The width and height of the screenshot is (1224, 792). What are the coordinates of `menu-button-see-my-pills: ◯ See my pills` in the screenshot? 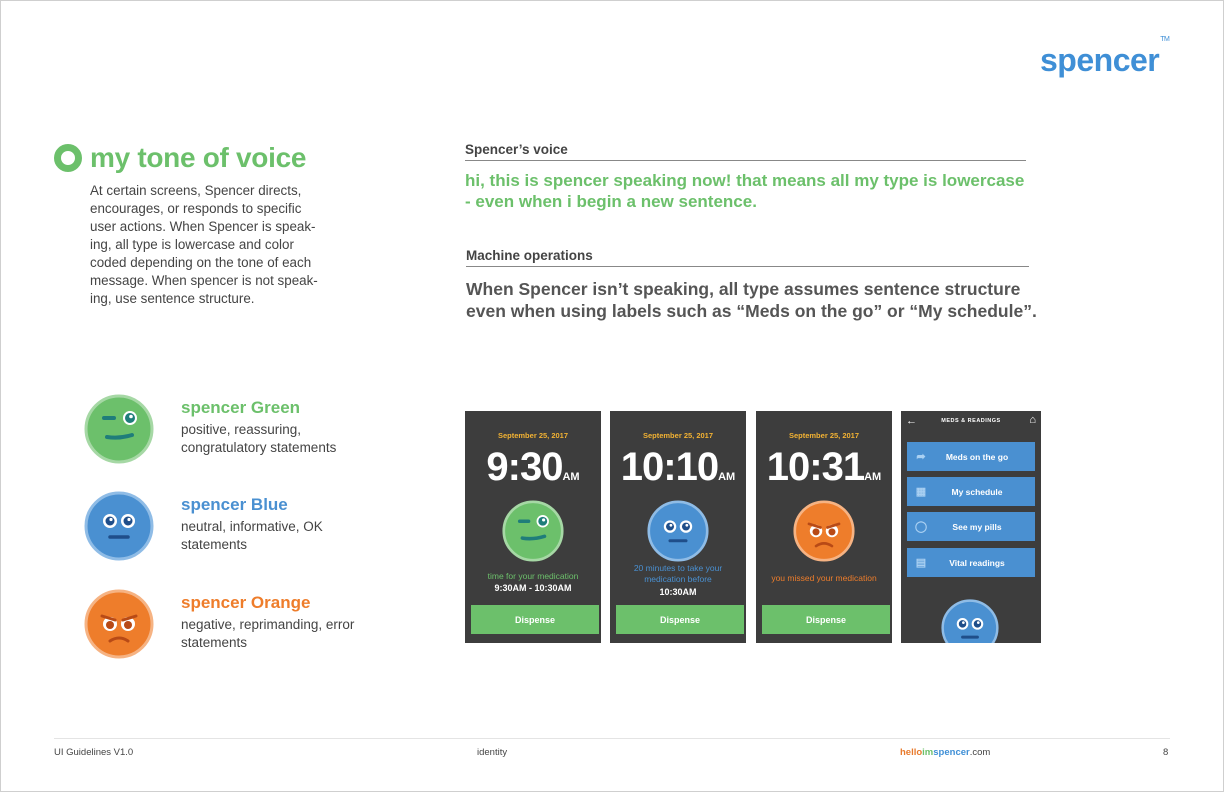 It's located at (971, 526).